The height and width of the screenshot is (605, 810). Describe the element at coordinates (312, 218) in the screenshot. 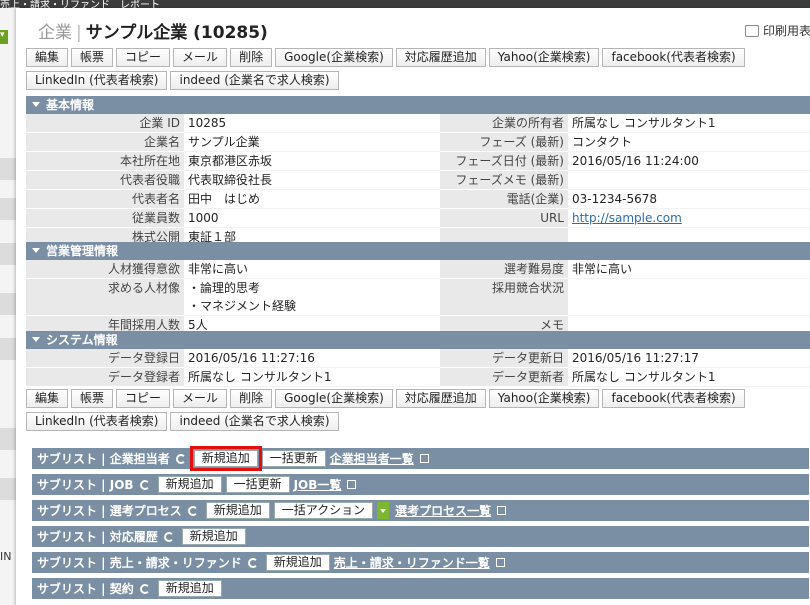

I see `field-value: 1000` at that location.